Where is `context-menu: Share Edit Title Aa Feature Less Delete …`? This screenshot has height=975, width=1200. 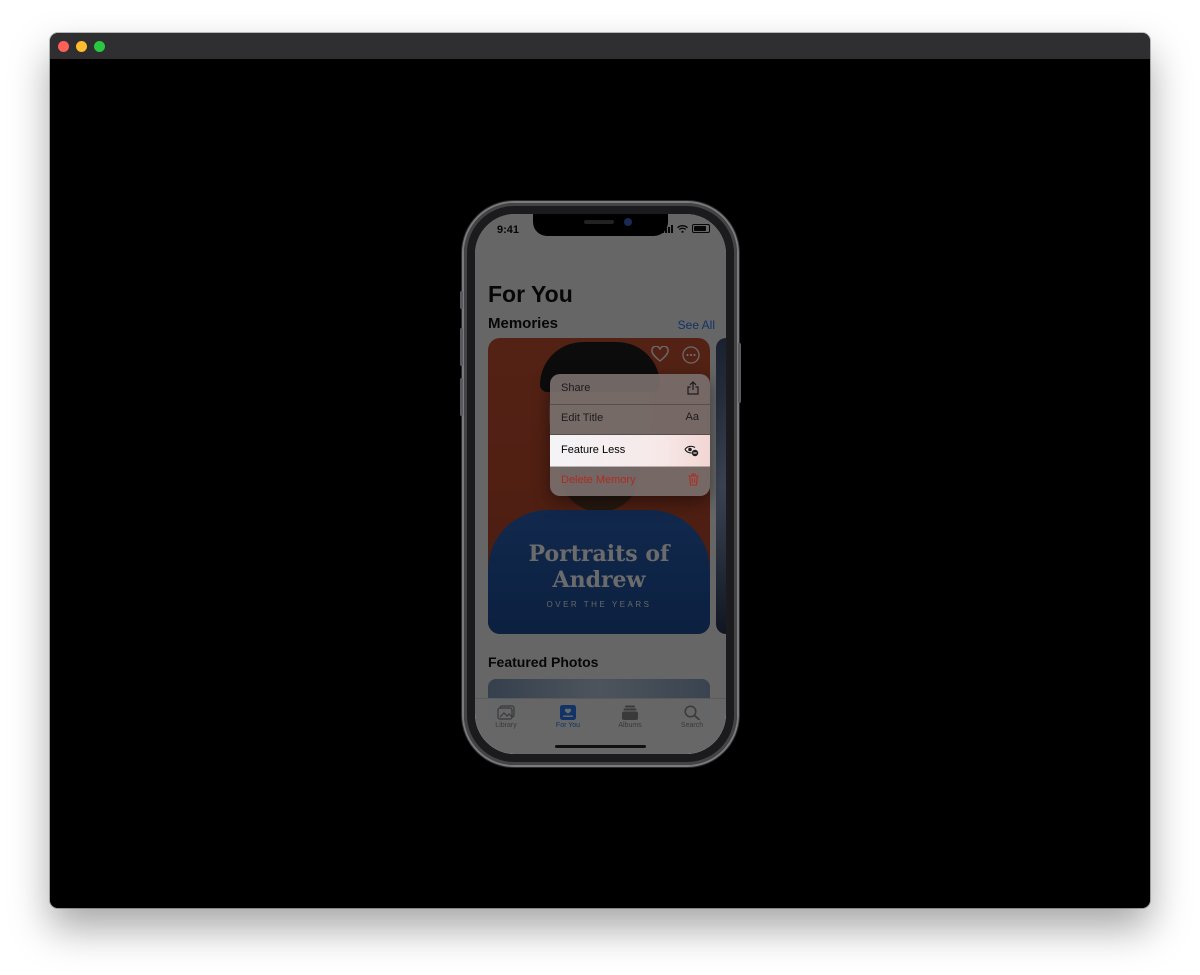 context-menu: Share Edit Title Aa Feature Less Delete … is located at coordinates (630, 435).